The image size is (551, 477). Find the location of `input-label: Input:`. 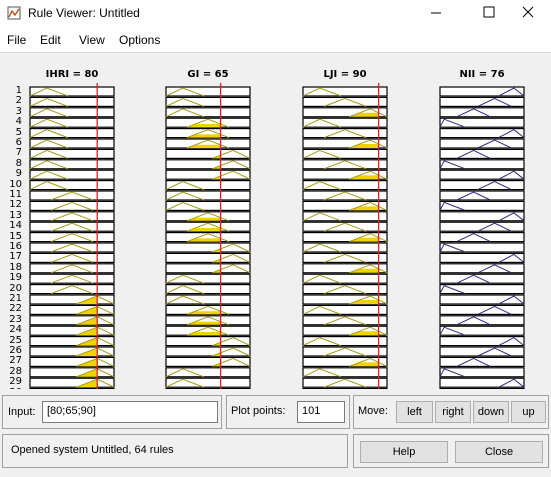

input-label: Input: is located at coordinates (22, 412).